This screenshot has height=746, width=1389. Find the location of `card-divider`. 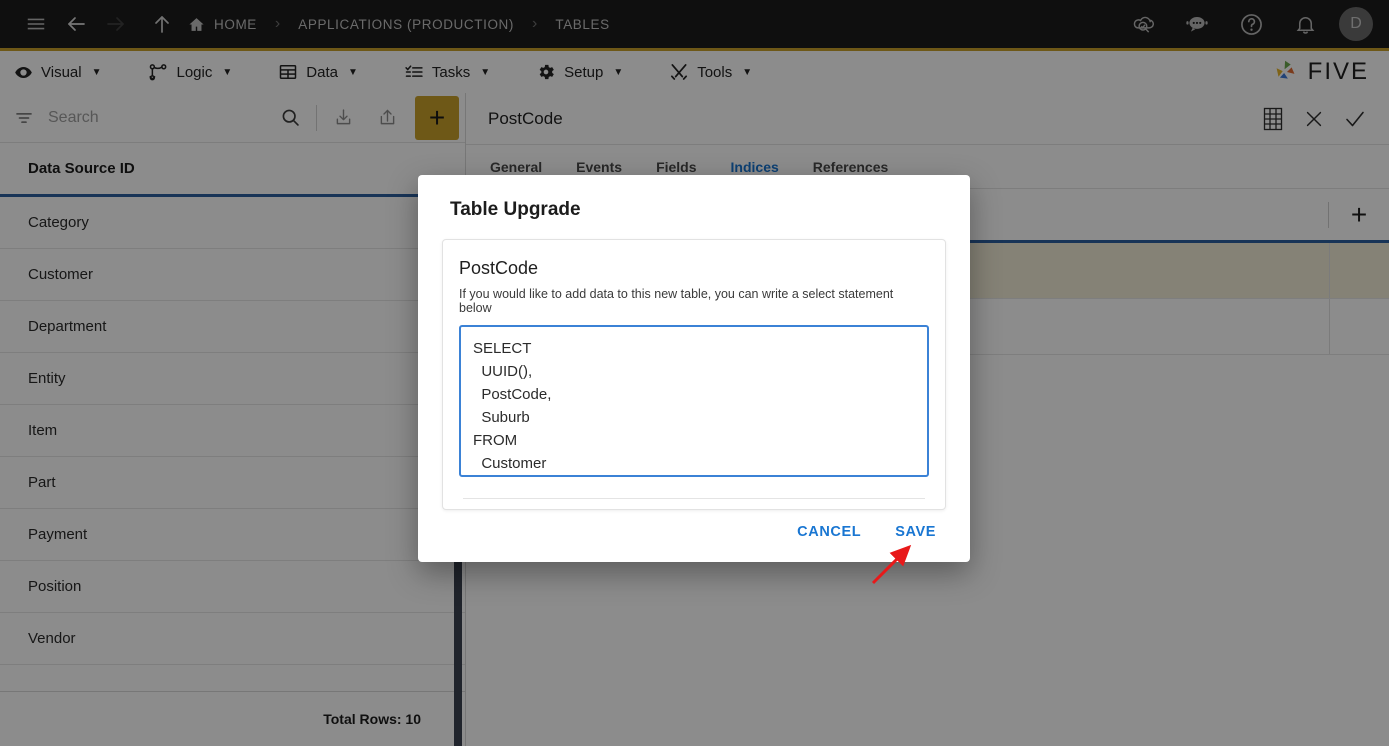

card-divider is located at coordinates (694, 498).